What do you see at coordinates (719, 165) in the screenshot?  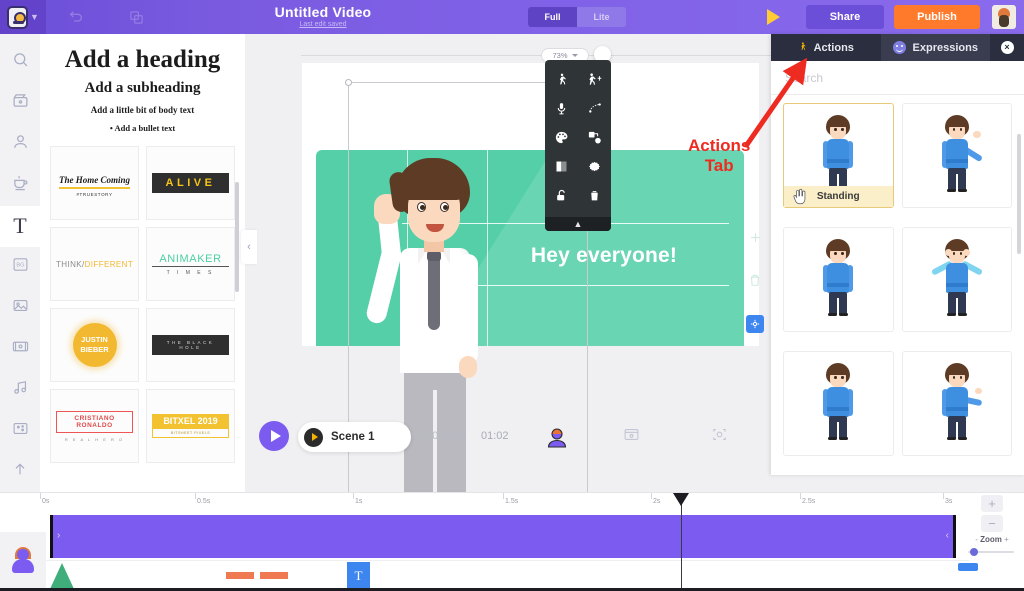 I see `annotation-line-2: Tab` at bounding box center [719, 165].